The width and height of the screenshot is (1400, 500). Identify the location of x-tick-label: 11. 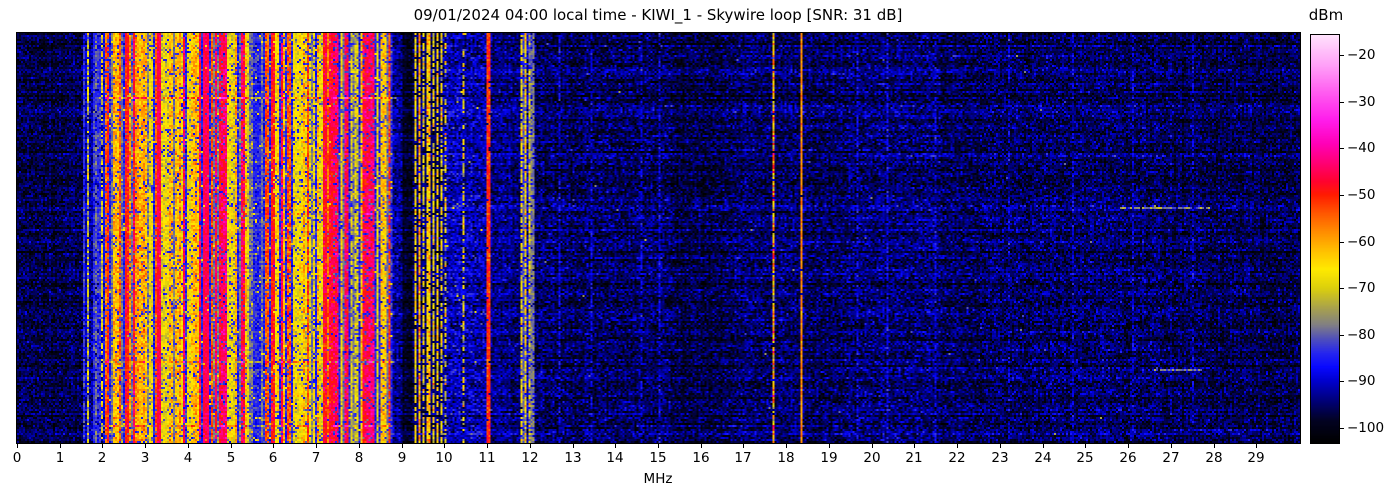
(487, 458).